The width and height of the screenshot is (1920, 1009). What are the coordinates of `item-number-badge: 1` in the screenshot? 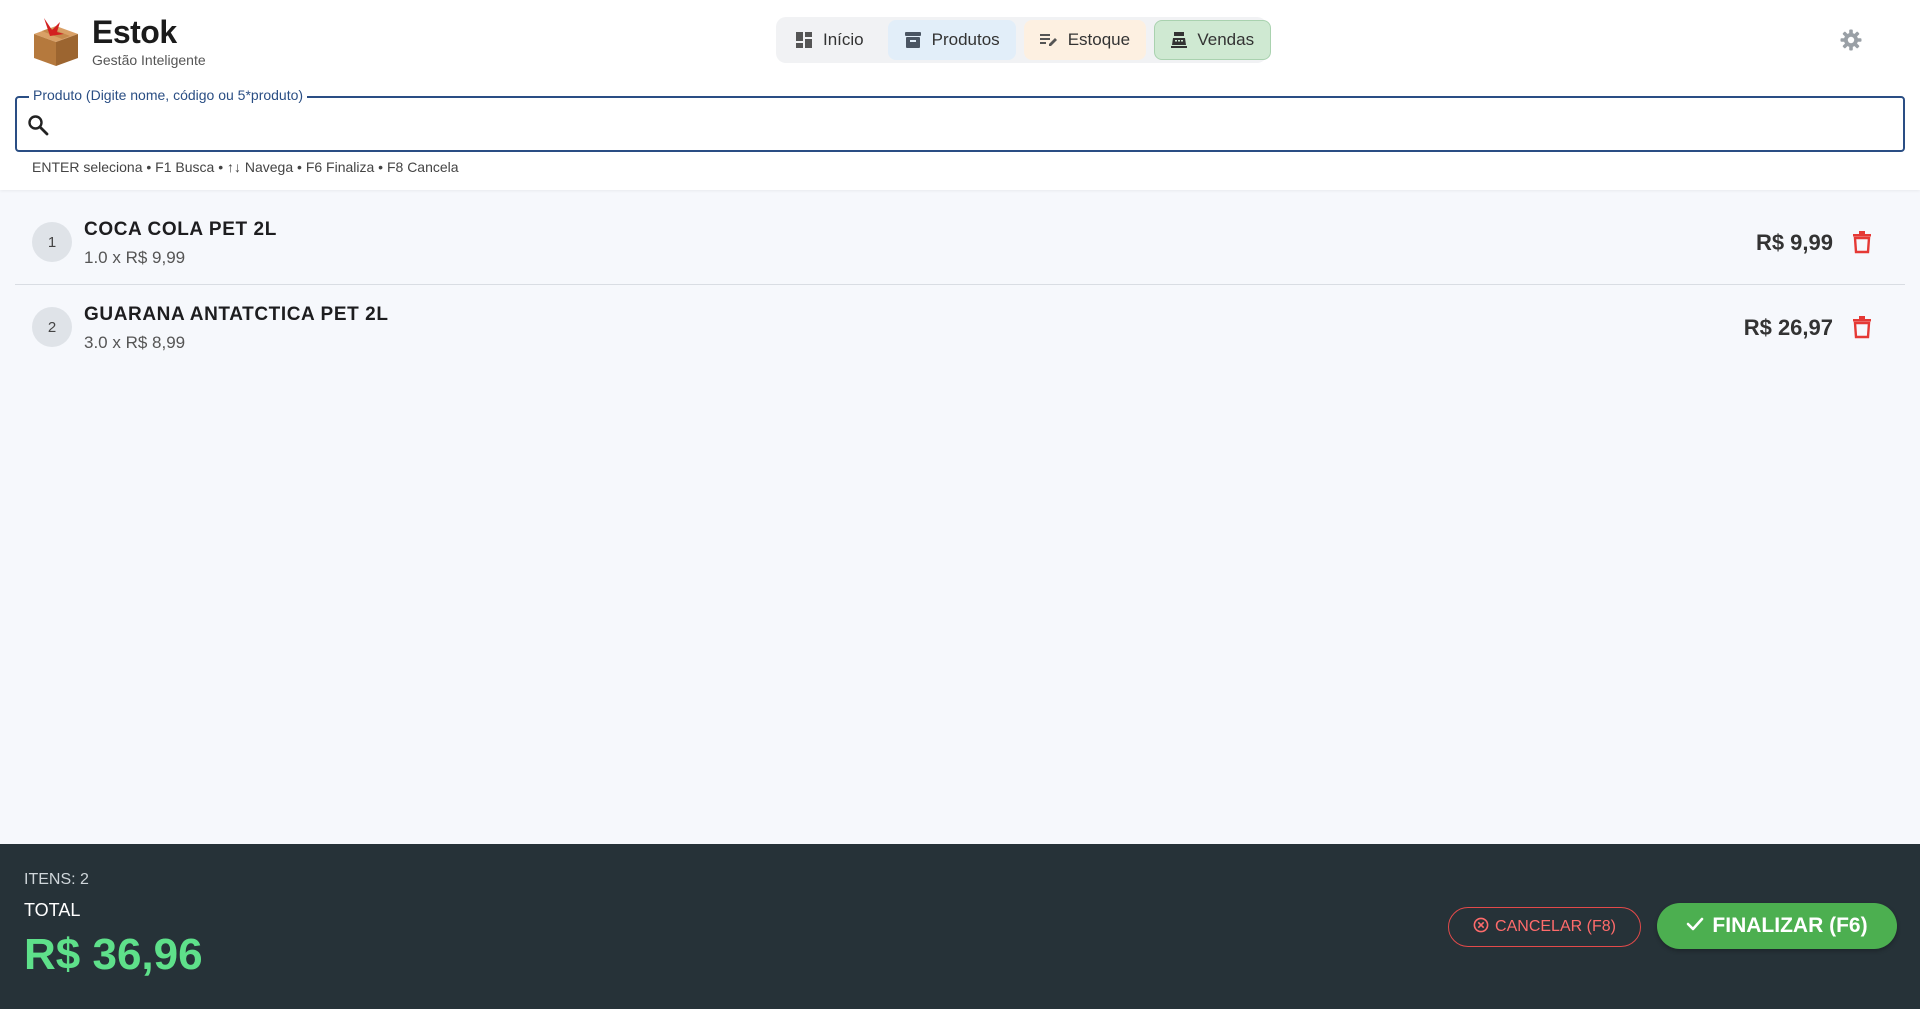 It's located at (52, 242).